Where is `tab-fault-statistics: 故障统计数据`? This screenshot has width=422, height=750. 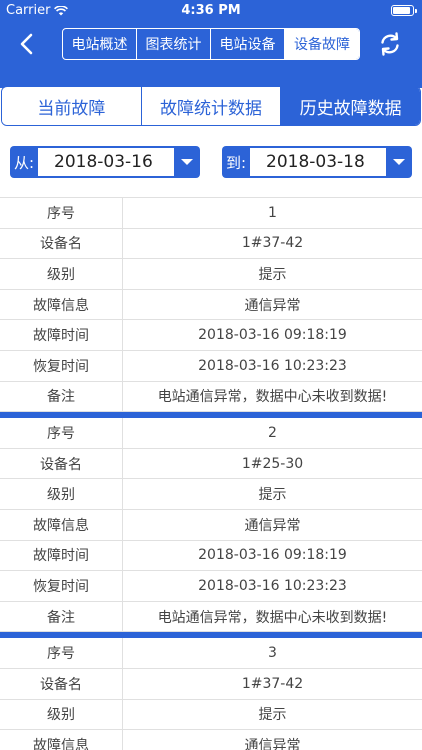 tab-fault-statistics: 故障统计数据 is located at coordinates (211, 106).